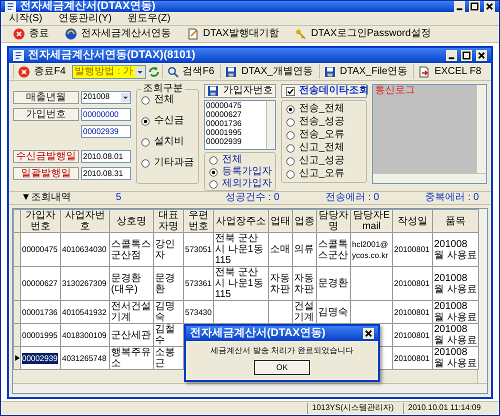  What do you see at coordinates (40, 221) in the screenshot?
I see `column-header: 가입자번호` at bounding box center [40, 221].